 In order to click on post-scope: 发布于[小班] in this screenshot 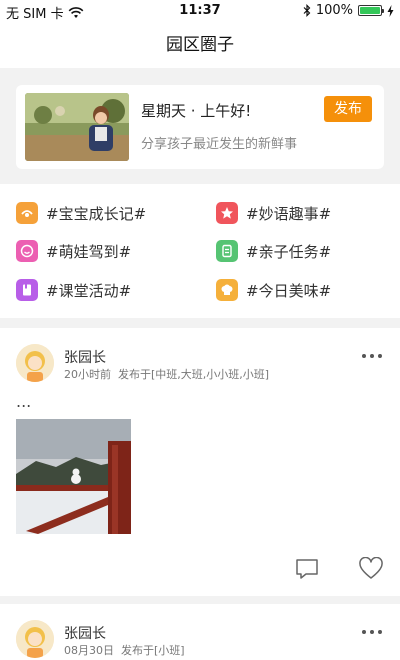, I will do `click(153, 650)`.